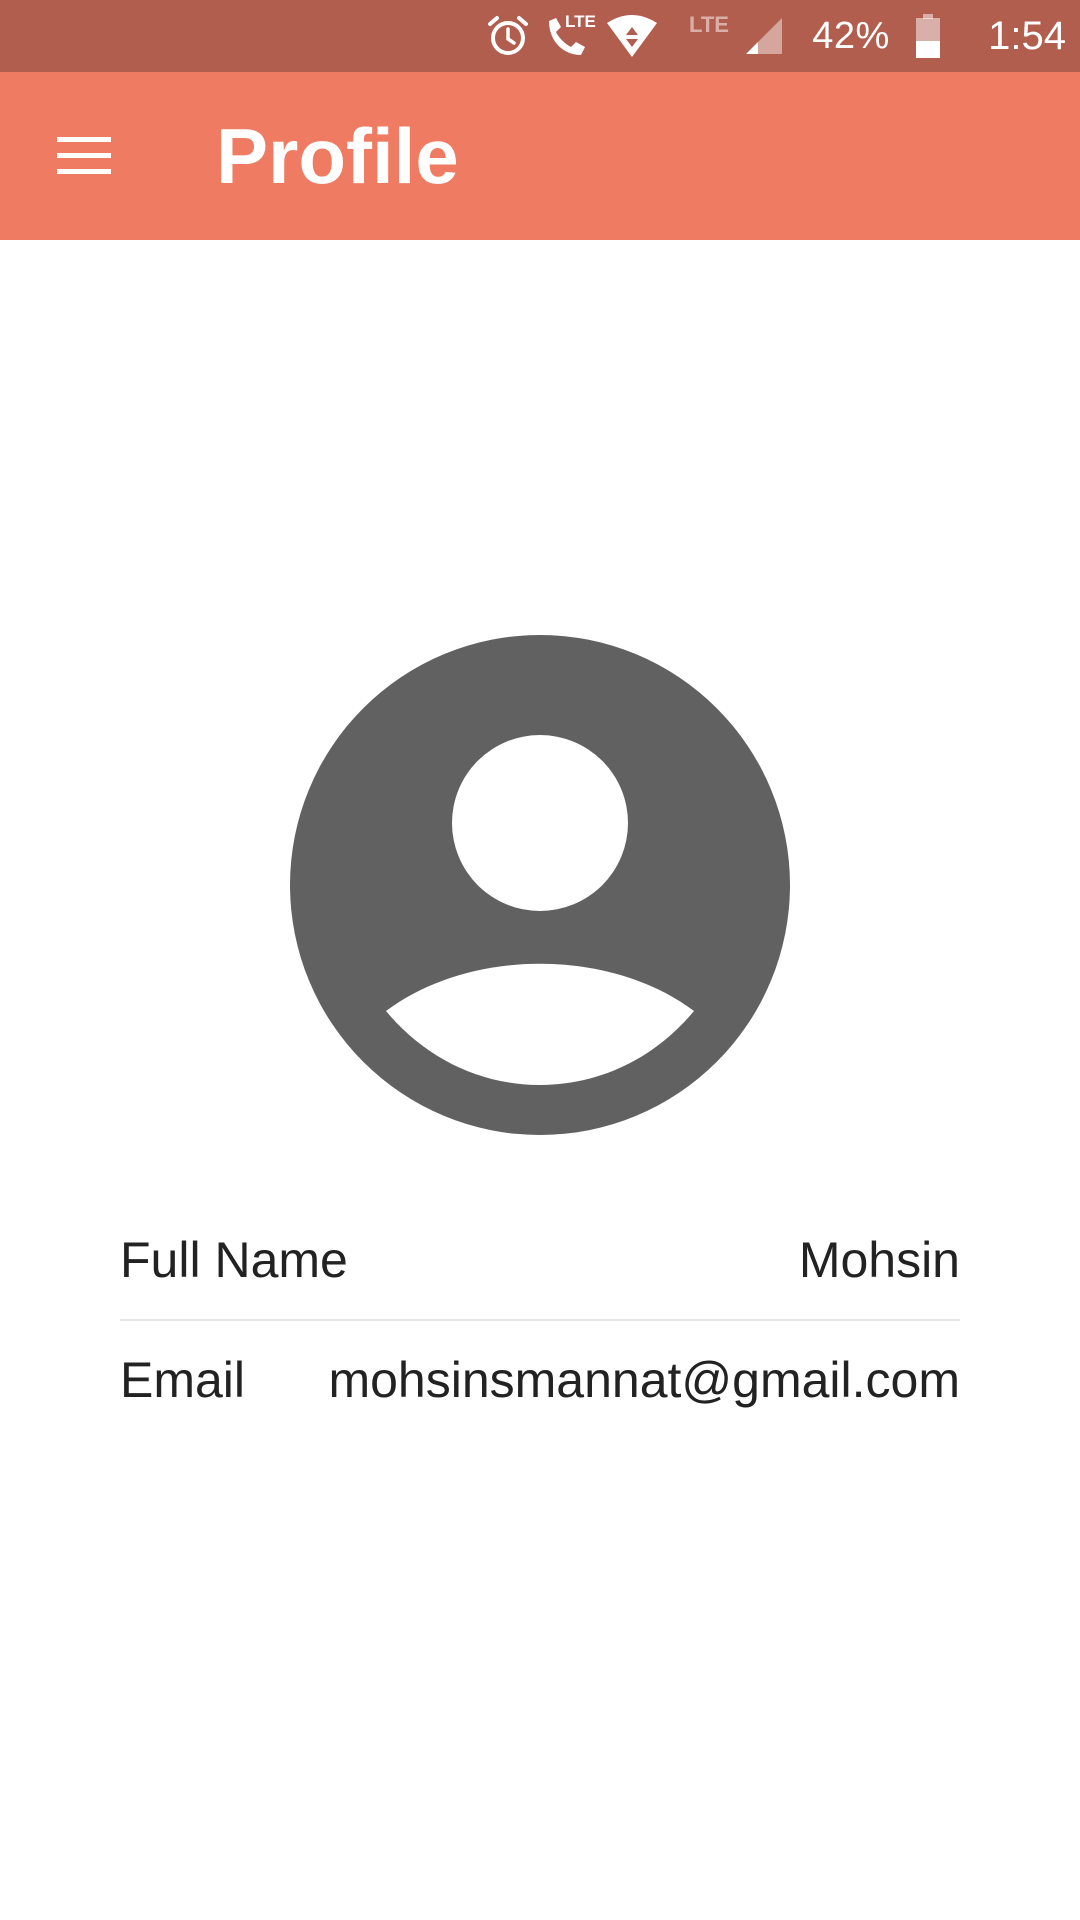  Describe the element at coordinates (234, 1260) in the screenshot. I see `full-name-label: Full Name` at that location.